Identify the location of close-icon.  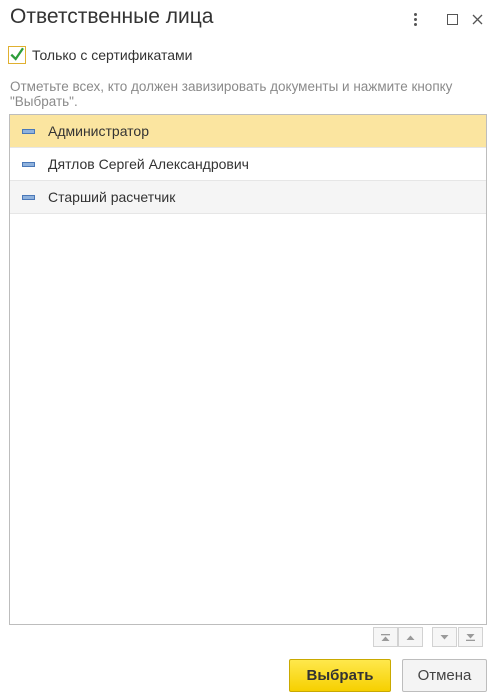
(477, 19).